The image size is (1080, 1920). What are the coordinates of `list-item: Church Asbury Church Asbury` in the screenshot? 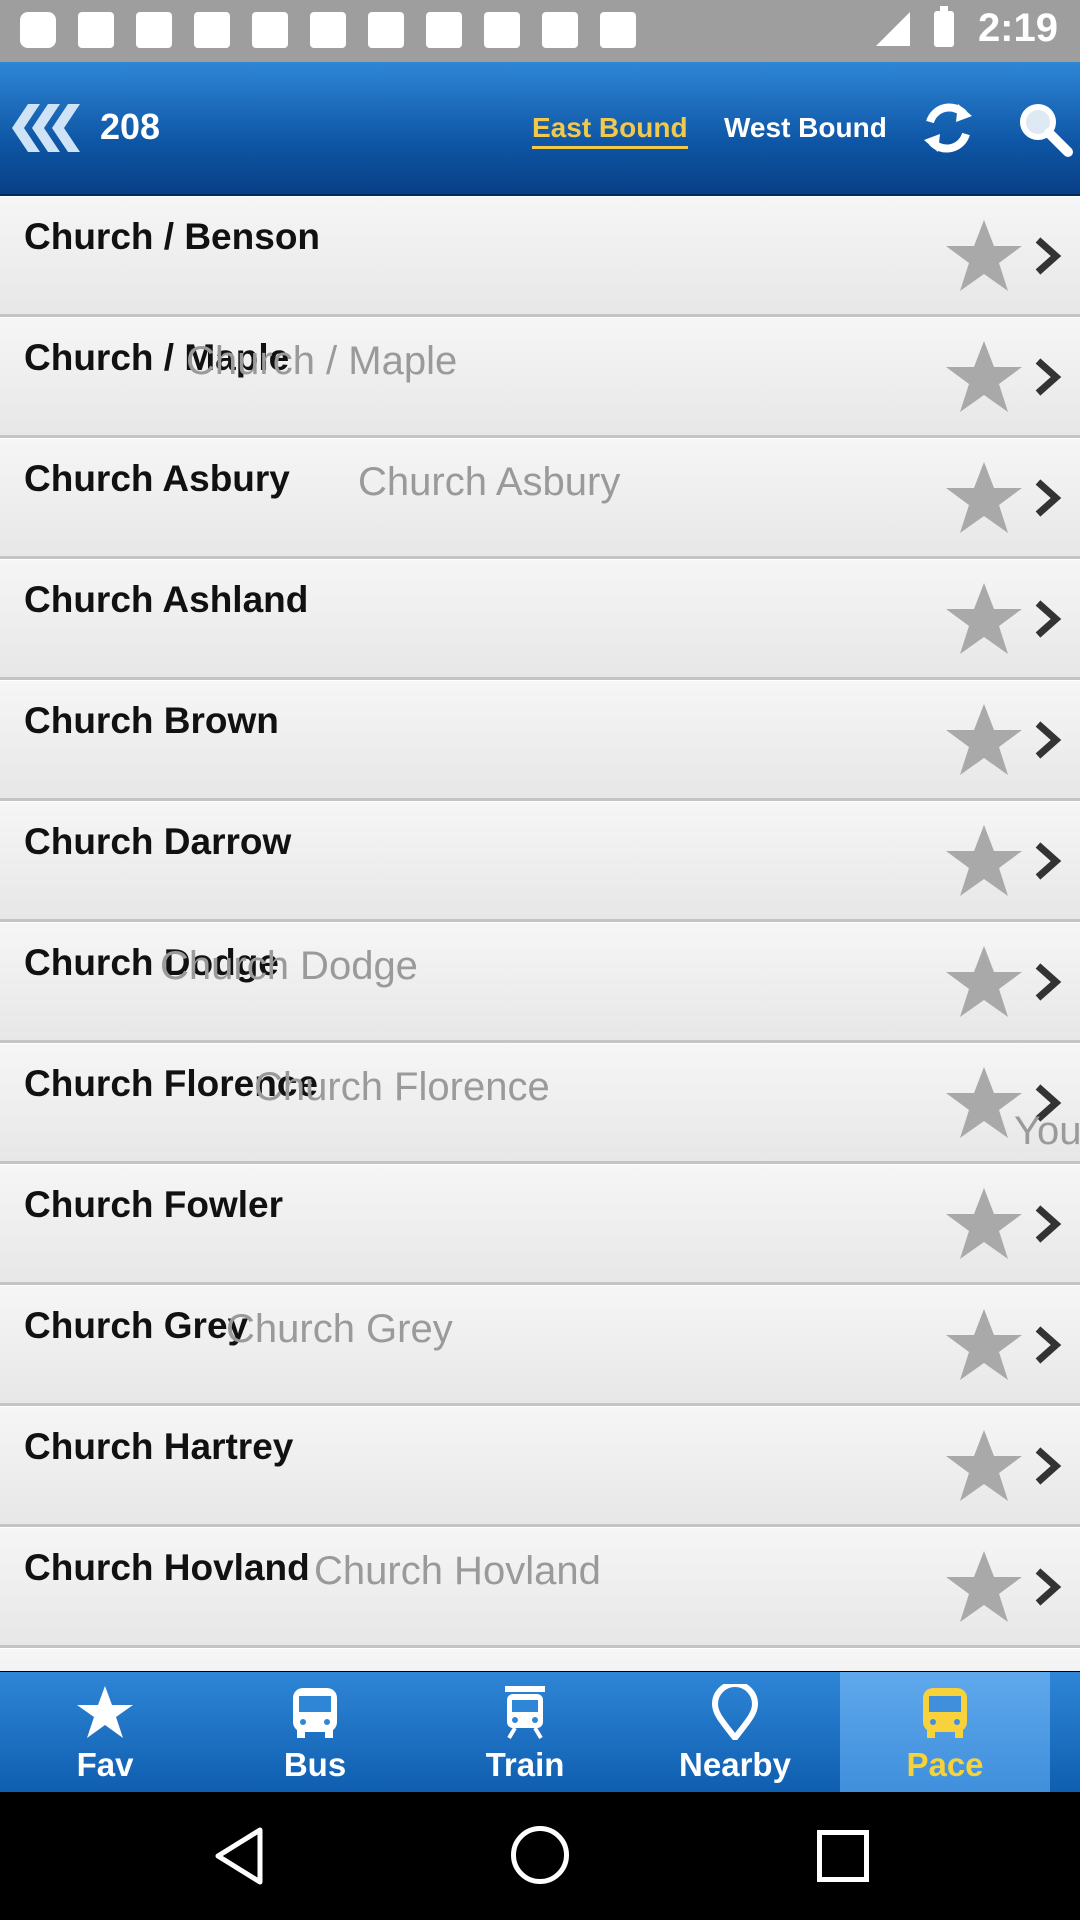 It's located at (540, 498).